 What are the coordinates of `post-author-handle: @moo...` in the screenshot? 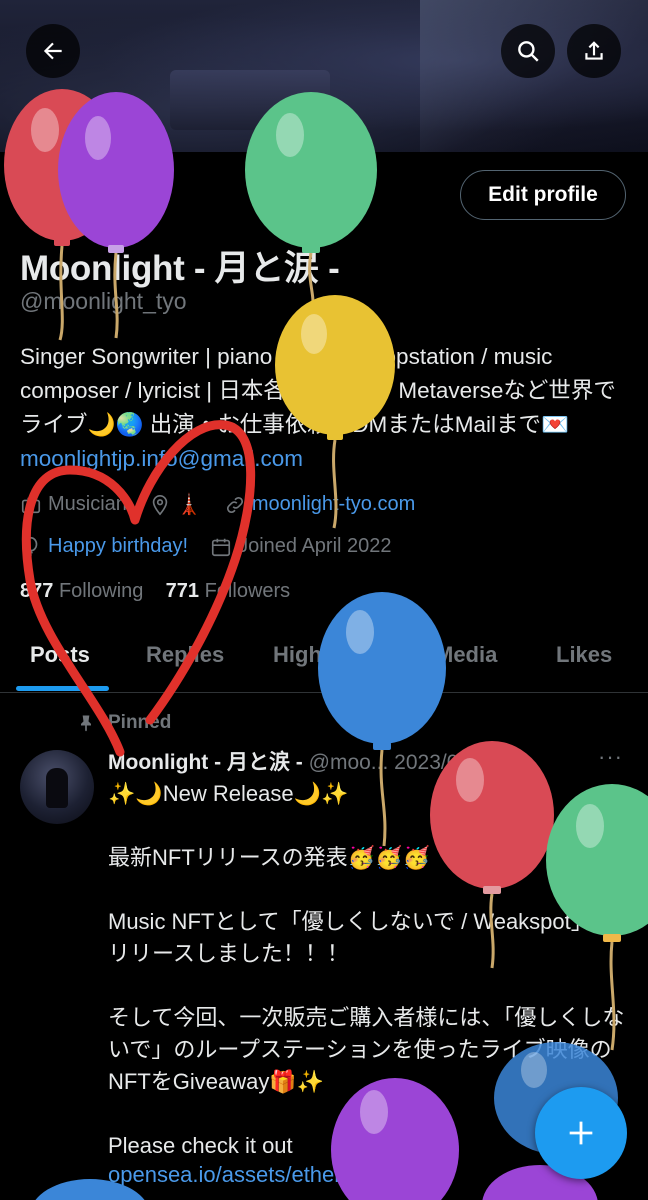 It's located at (349, 762).